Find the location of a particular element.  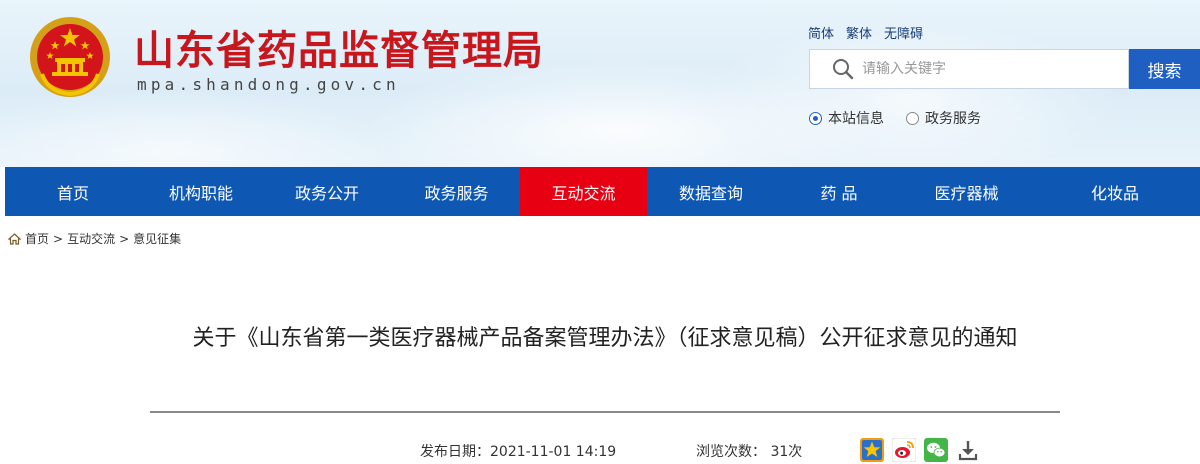

nav-item-drugs: 药 品 is located at coordinates (839, 191).